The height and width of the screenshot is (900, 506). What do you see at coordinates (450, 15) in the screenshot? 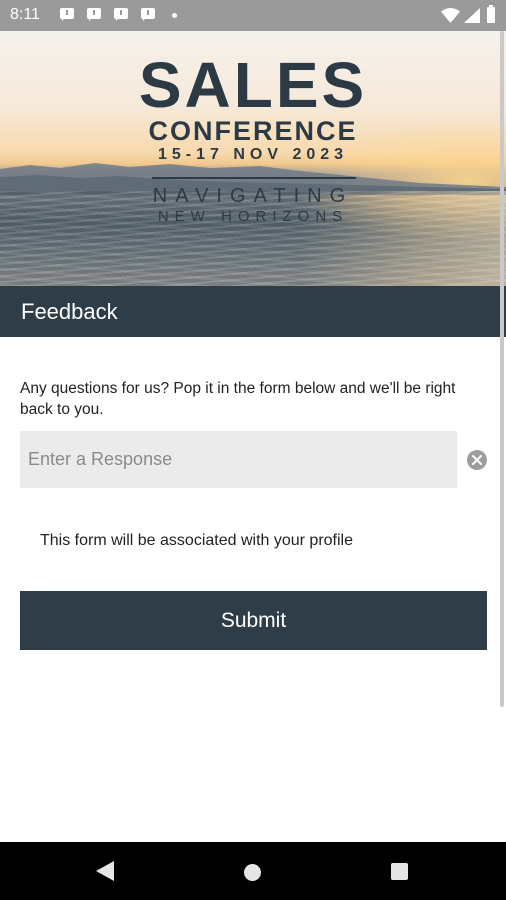
I see `wifi-icon` at bounding box center [450, 15].